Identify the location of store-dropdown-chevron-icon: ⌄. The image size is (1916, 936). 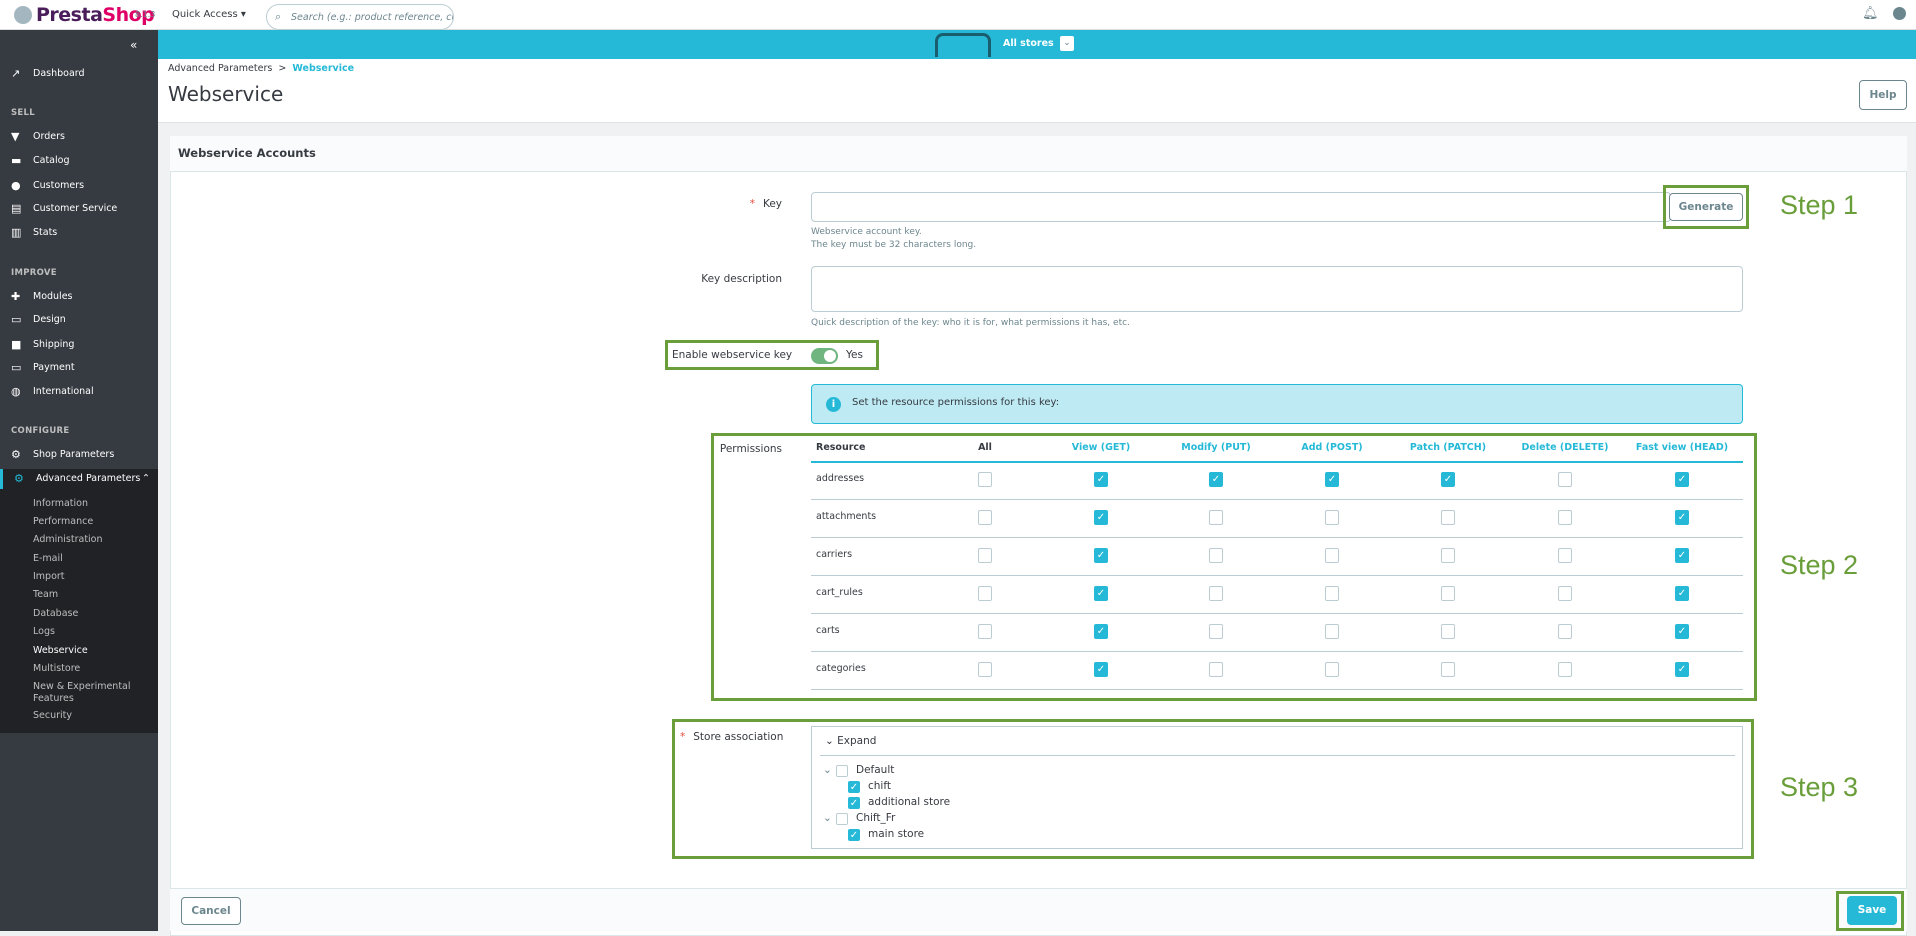
(1067, 43).